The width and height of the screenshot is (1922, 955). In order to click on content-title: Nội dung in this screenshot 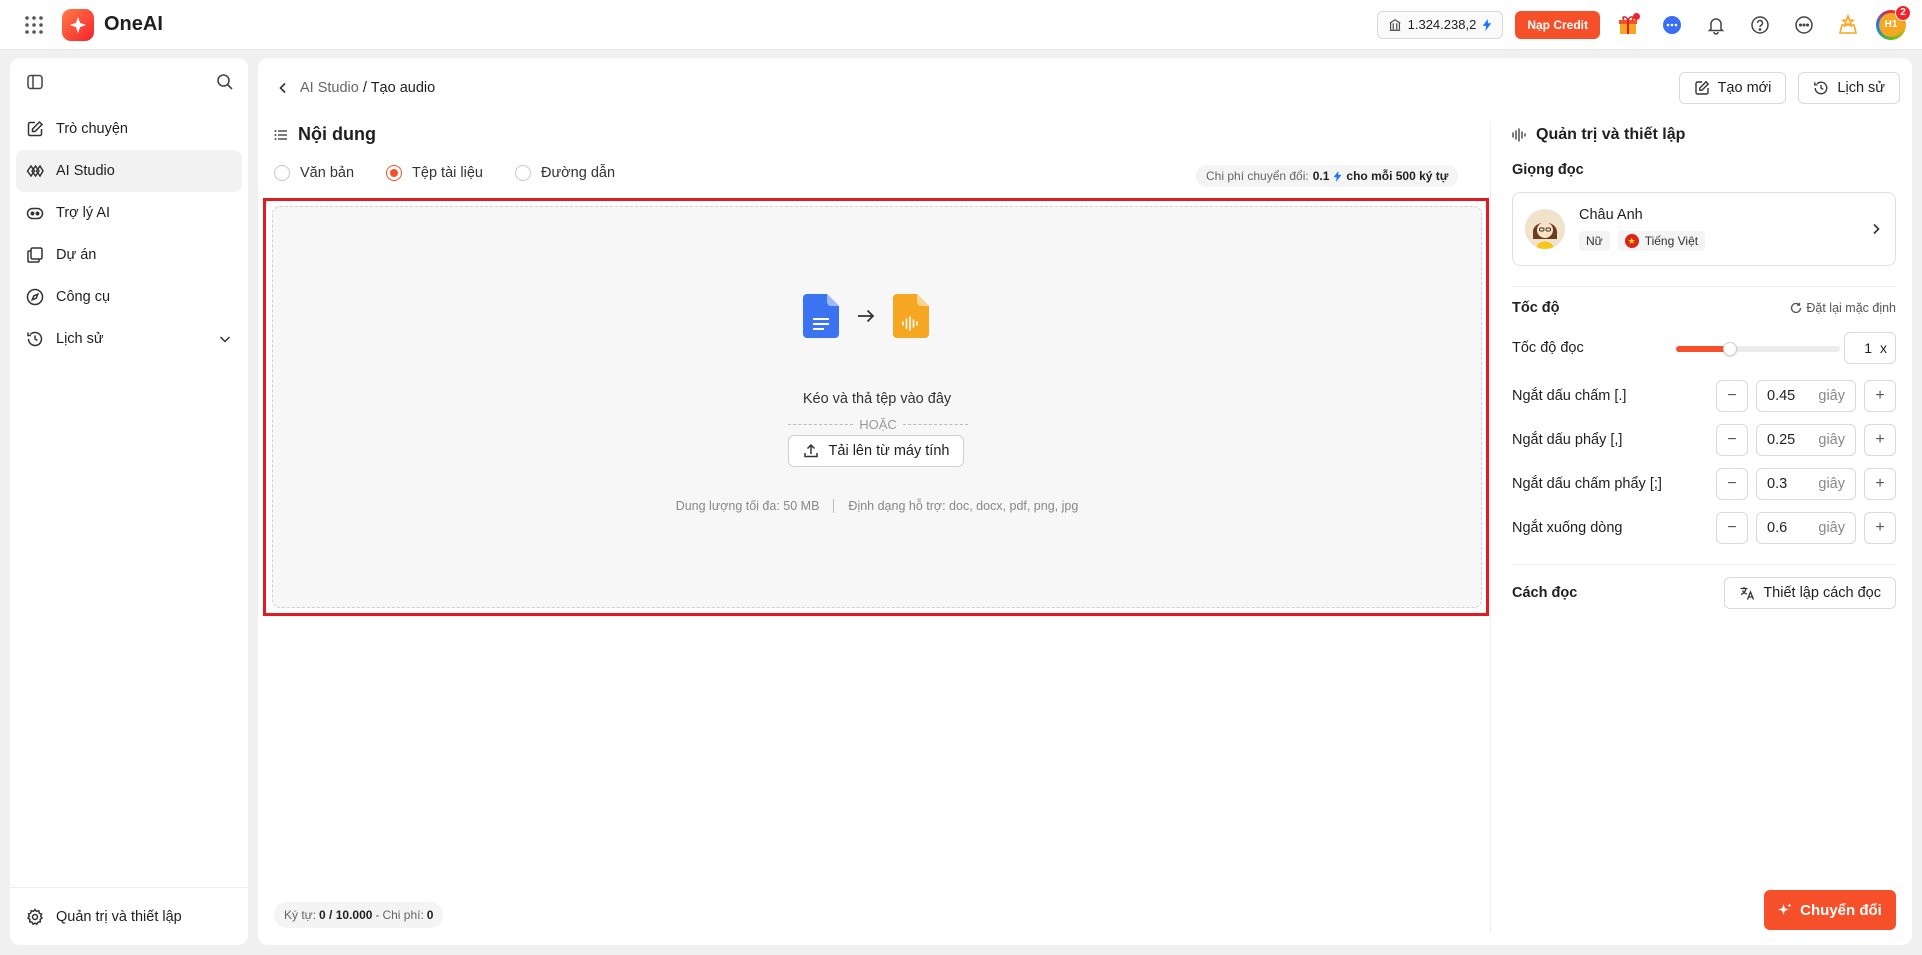, I will do `click(337, 134)`.